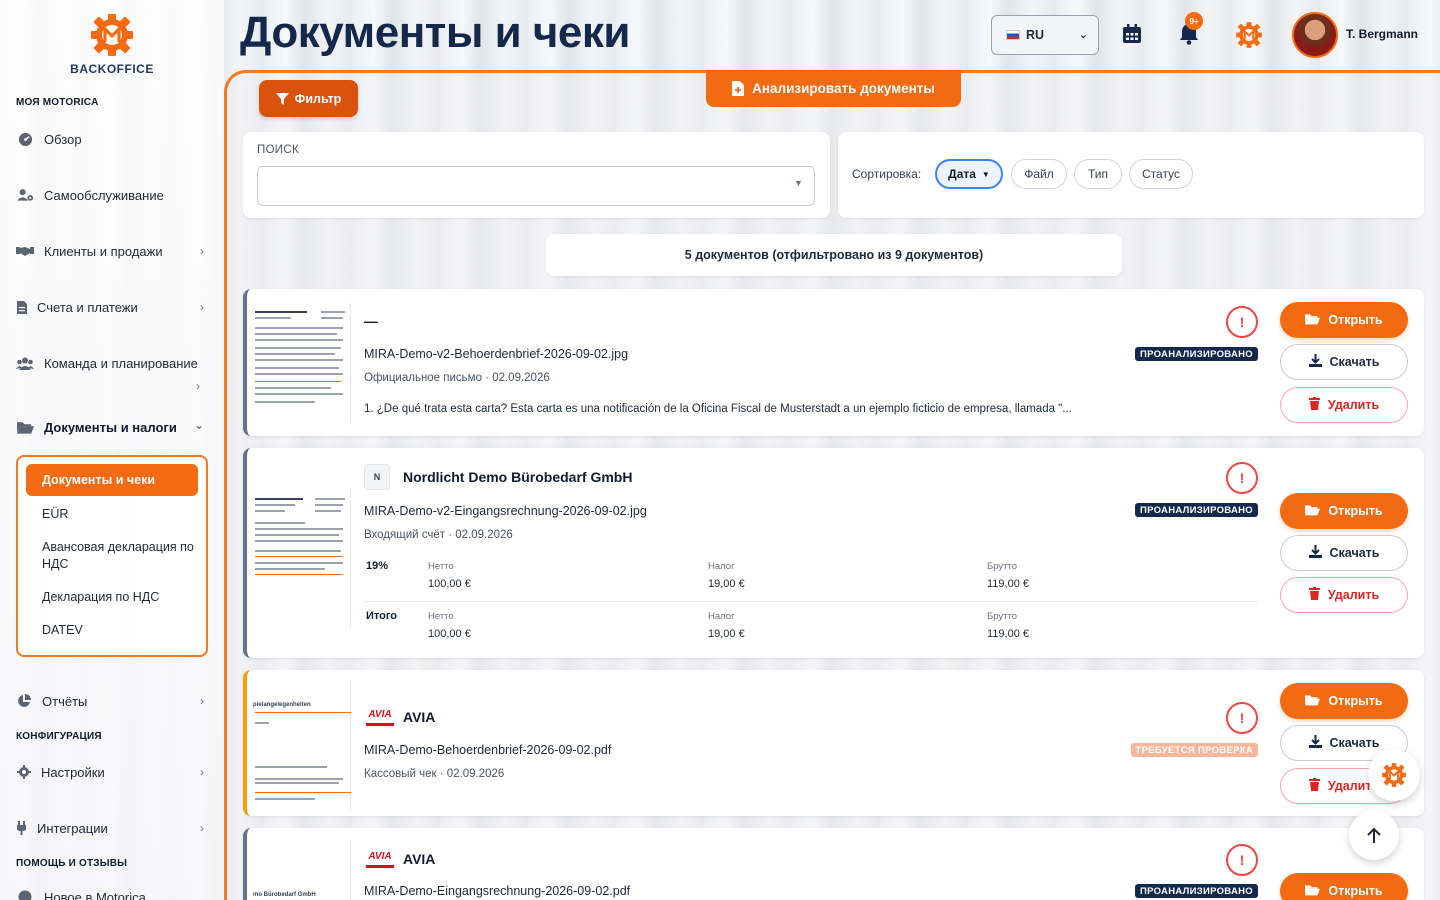 The height and width of the screenshot is (900, 1440). Describe the element at coordinates (112, 251) in the screenshot. I see `sidebar-item-clients: Клиенты и продажи ›` at that location.